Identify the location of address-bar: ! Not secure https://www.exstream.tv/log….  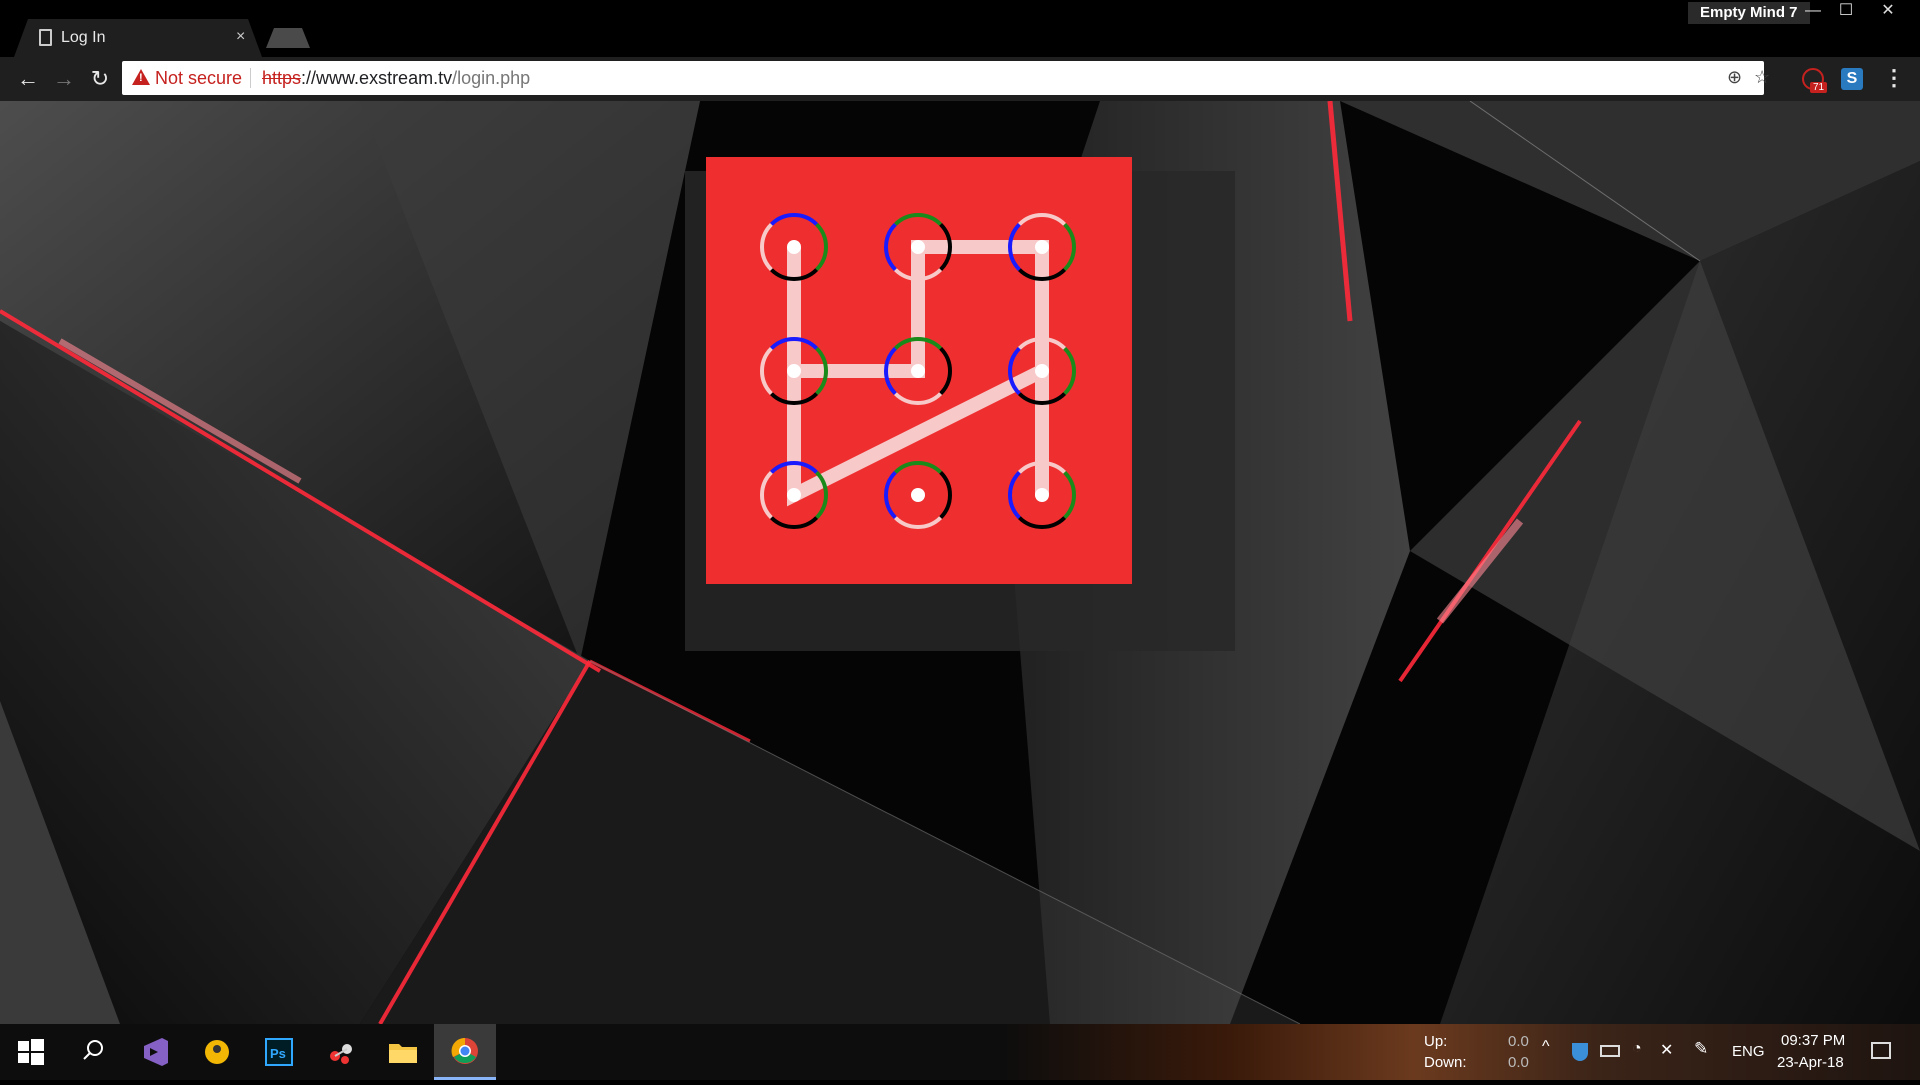
(946, 78).